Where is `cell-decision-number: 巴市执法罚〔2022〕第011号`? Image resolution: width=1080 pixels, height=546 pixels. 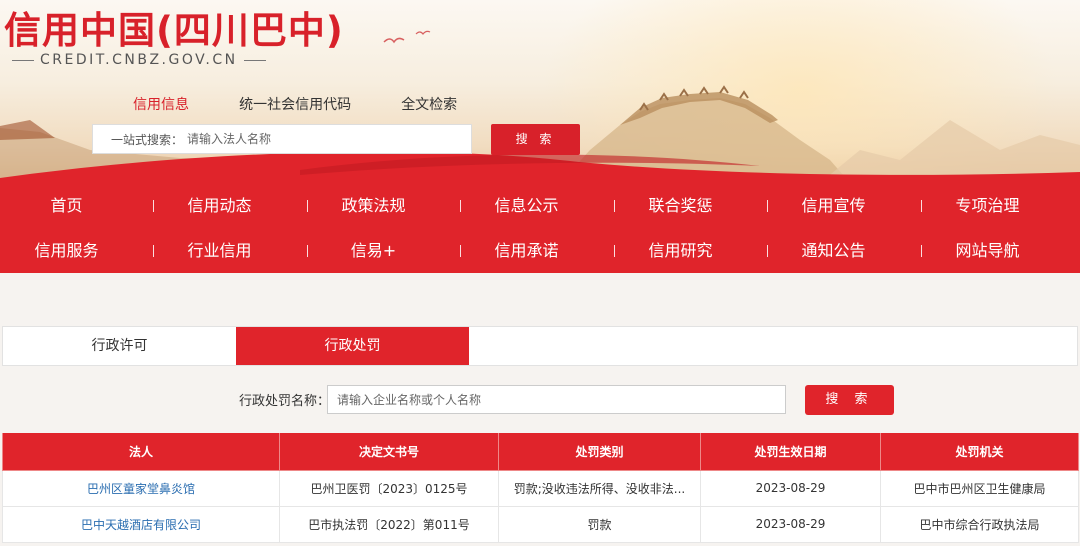 cell-decision-number: 巴市执法罚〔2022〕第011号 is located at coordinates (389, 524).